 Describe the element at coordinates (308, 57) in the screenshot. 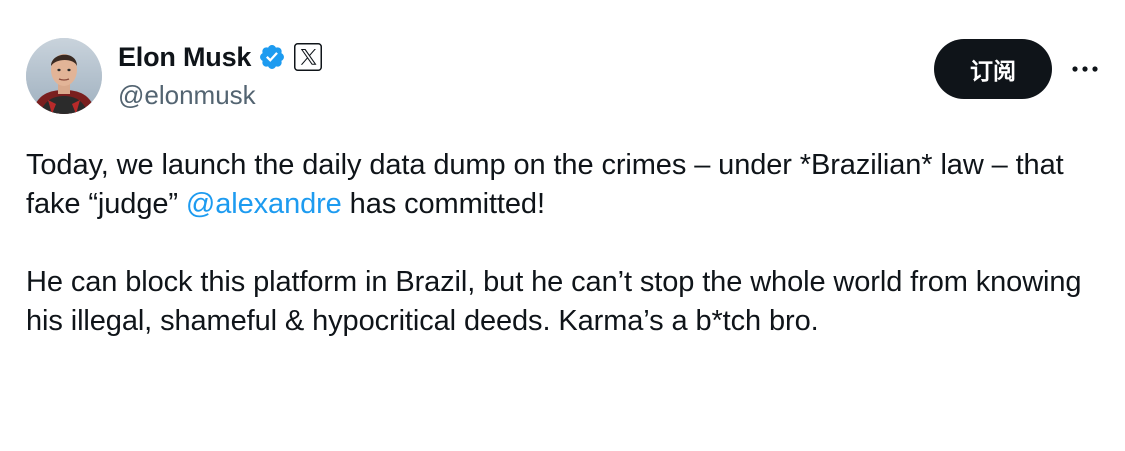

I see `x-logo-icon` at that location.